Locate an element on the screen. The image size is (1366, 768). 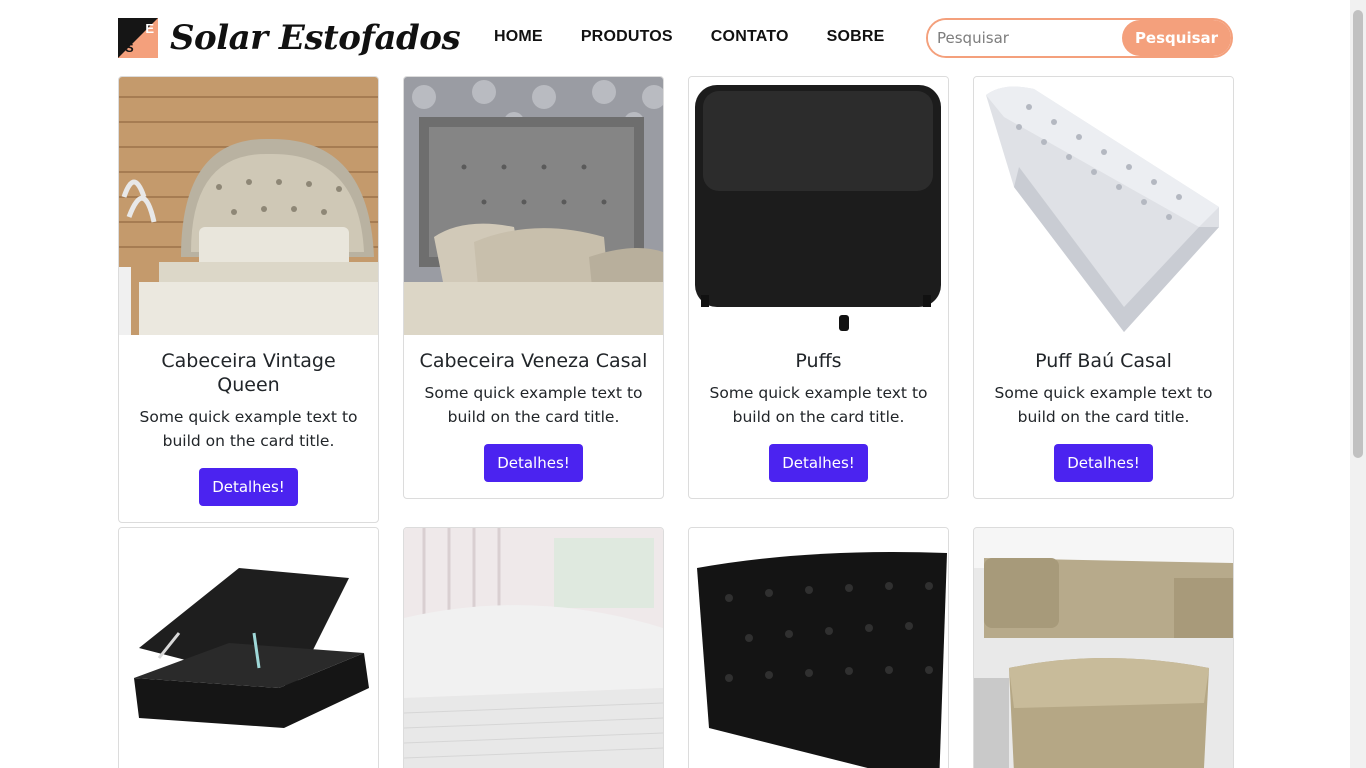
brand-name: Solar Estofados is located at coordinates (315, 38).